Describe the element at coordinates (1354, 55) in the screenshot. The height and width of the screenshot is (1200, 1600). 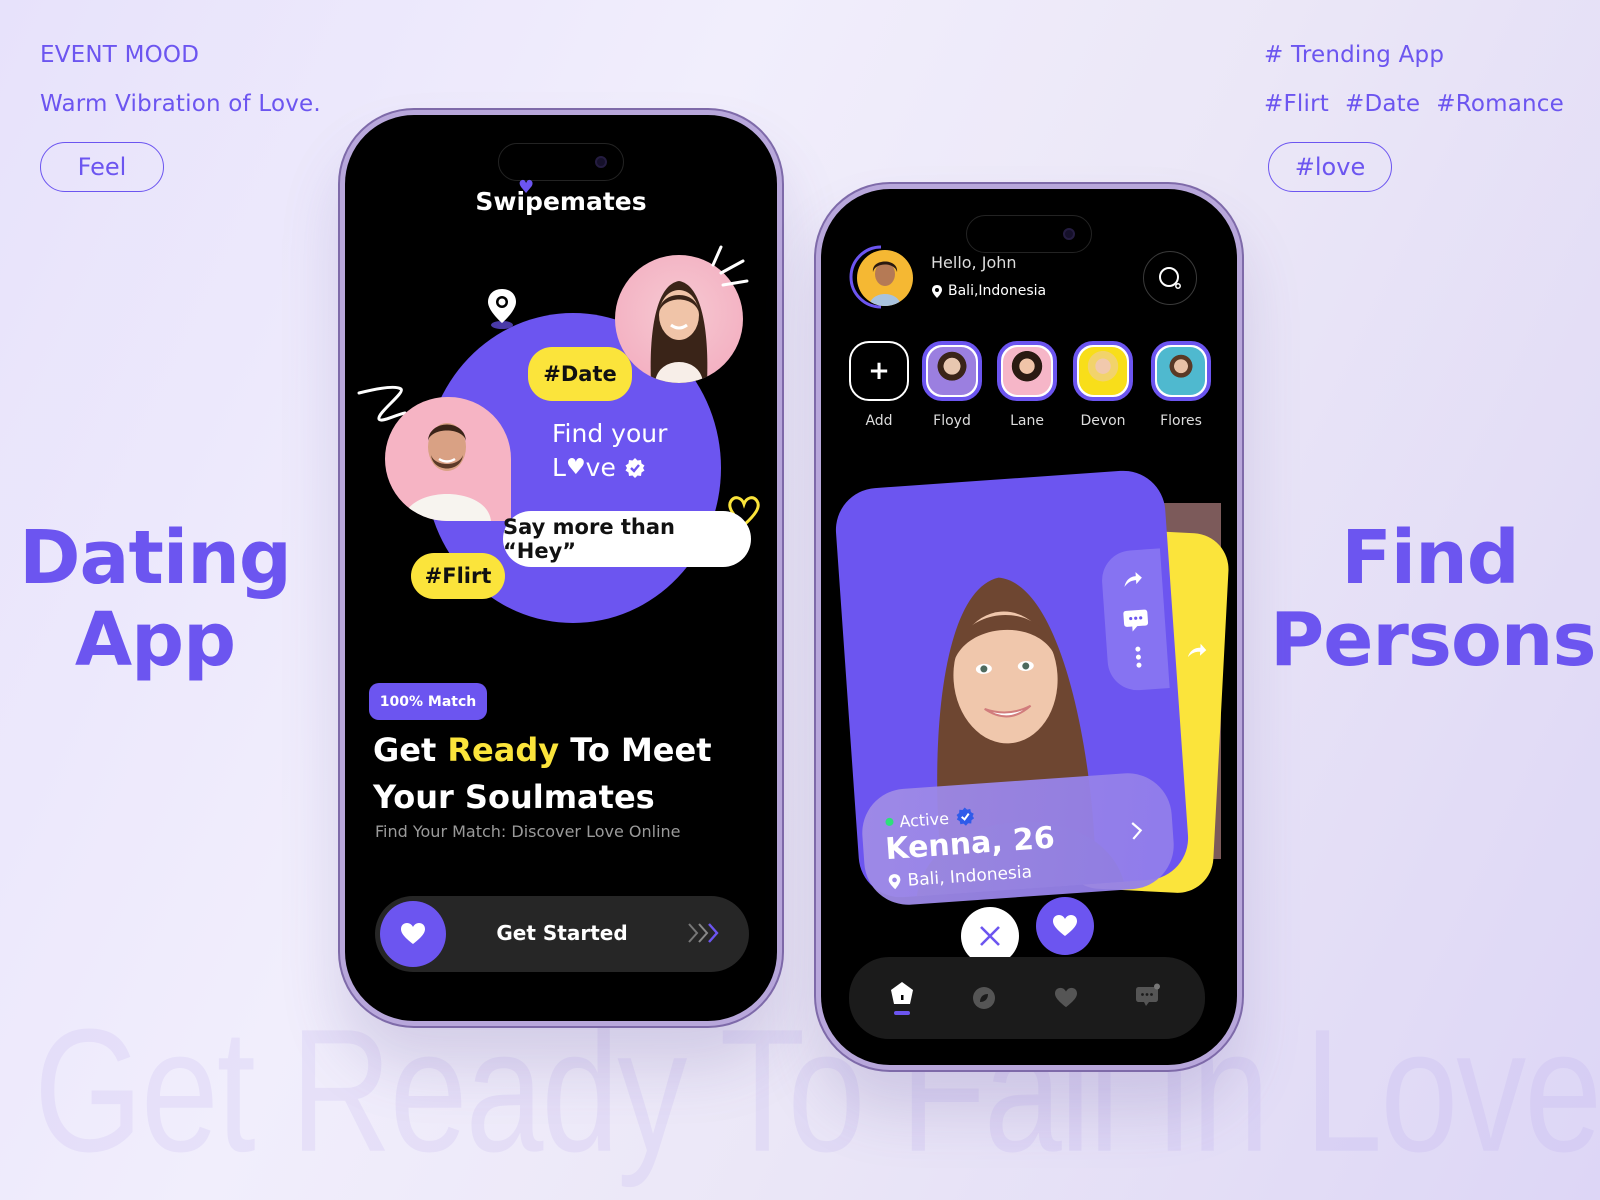
I see `trending-label: # Trending App` at that location.